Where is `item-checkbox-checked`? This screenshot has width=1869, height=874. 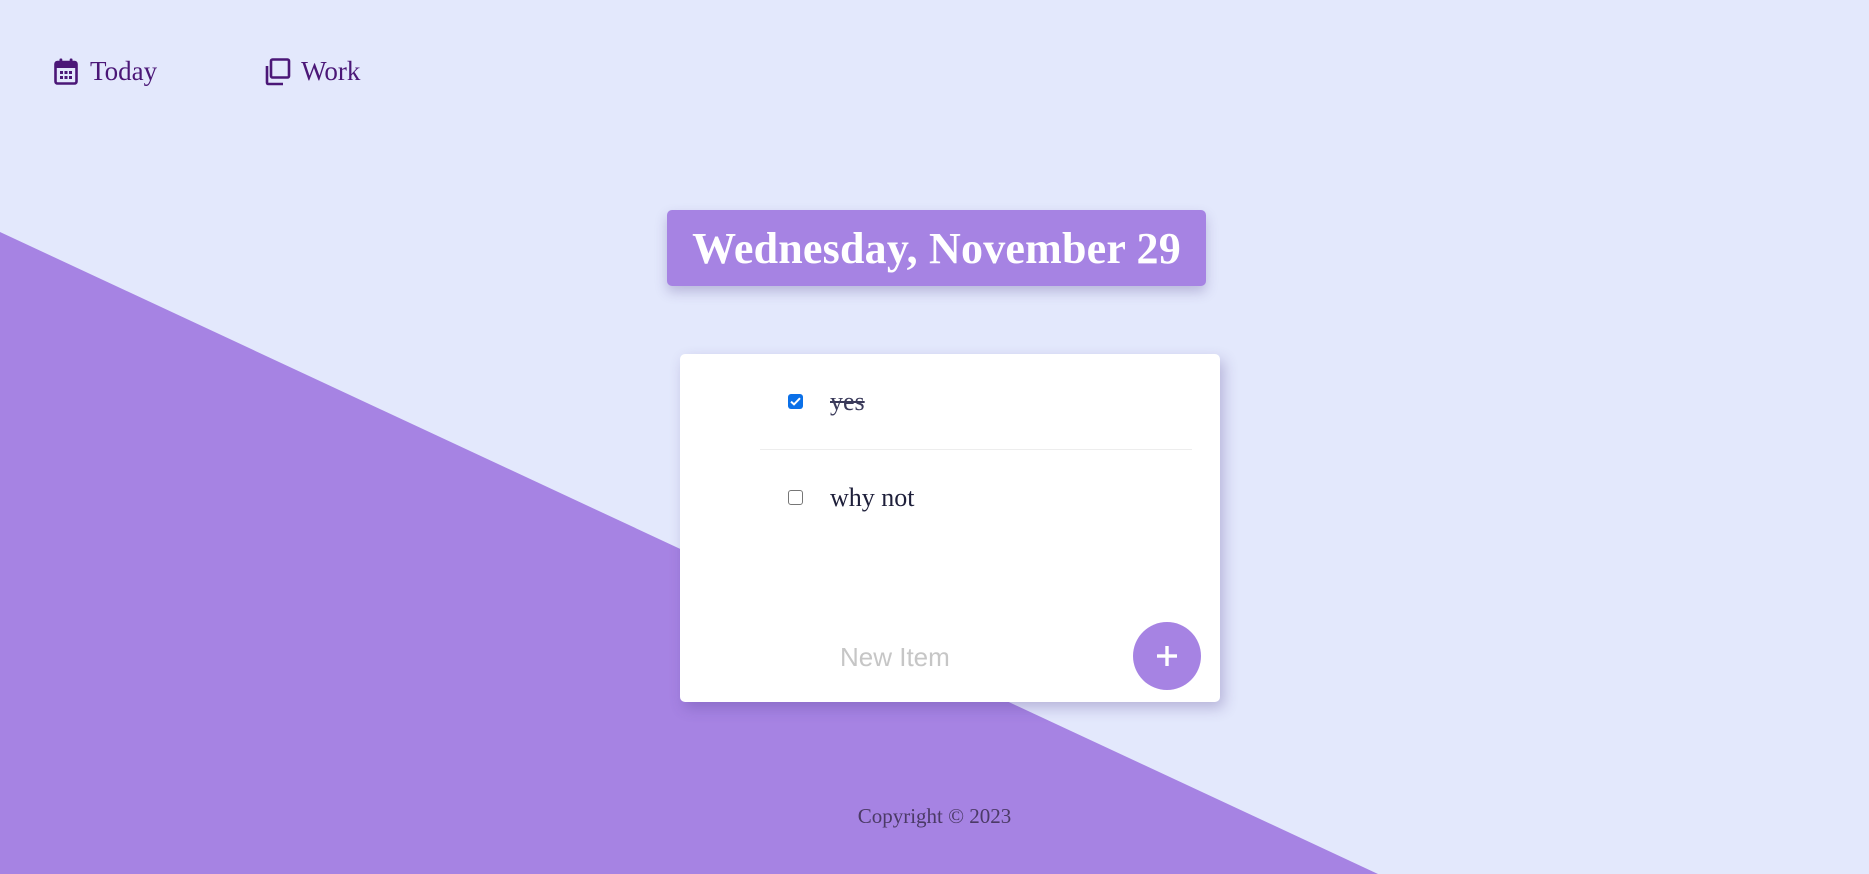 item-checkbox-checked is located at coordinates (795, 401).